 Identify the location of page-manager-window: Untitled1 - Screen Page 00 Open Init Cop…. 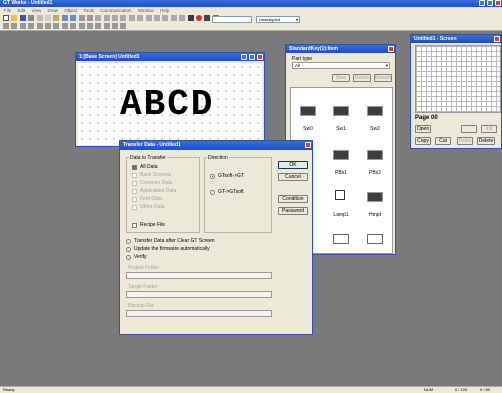
(456, 91).